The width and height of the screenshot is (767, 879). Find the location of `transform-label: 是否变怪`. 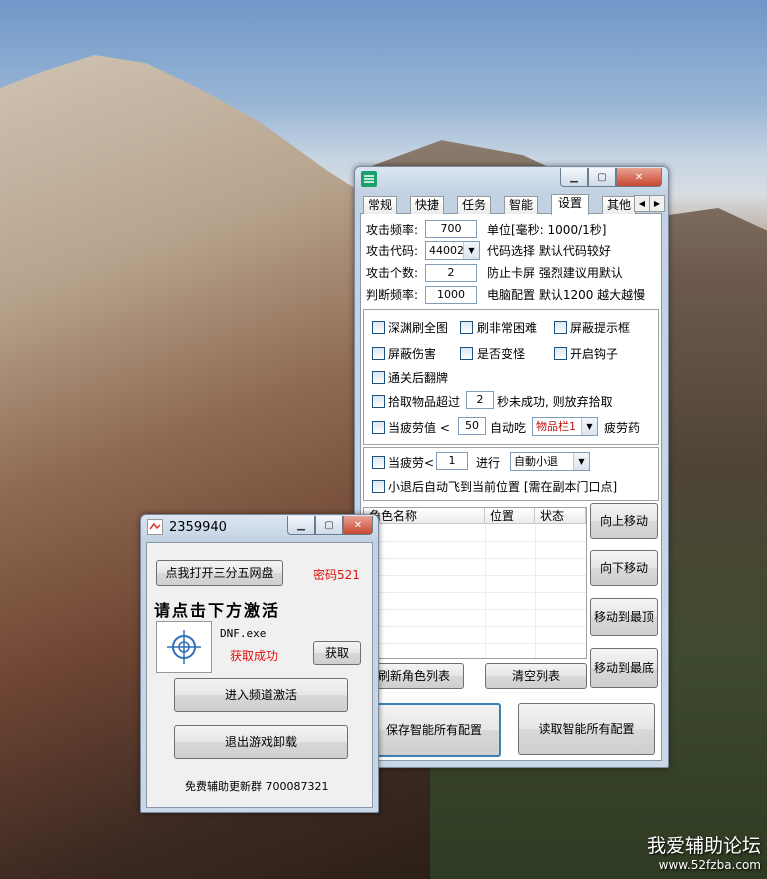

transform-label: 是否变怪 is located at coordinates (501, 354).